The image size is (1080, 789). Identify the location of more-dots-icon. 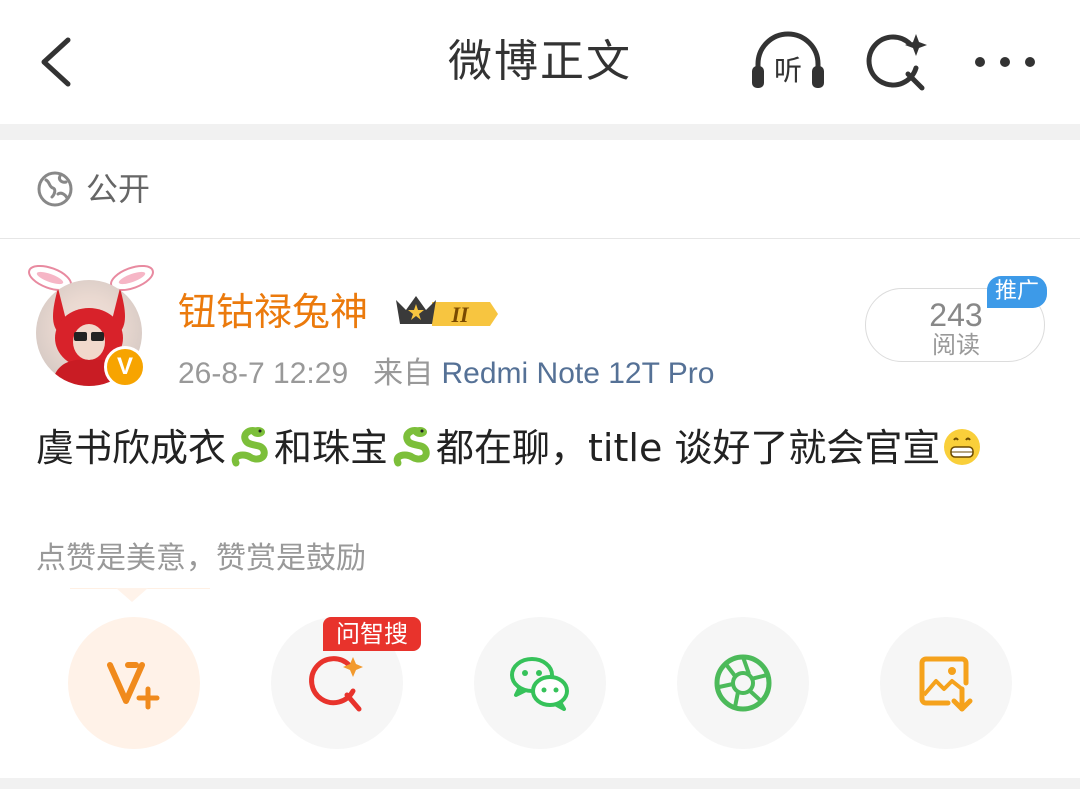
(1005, 62).